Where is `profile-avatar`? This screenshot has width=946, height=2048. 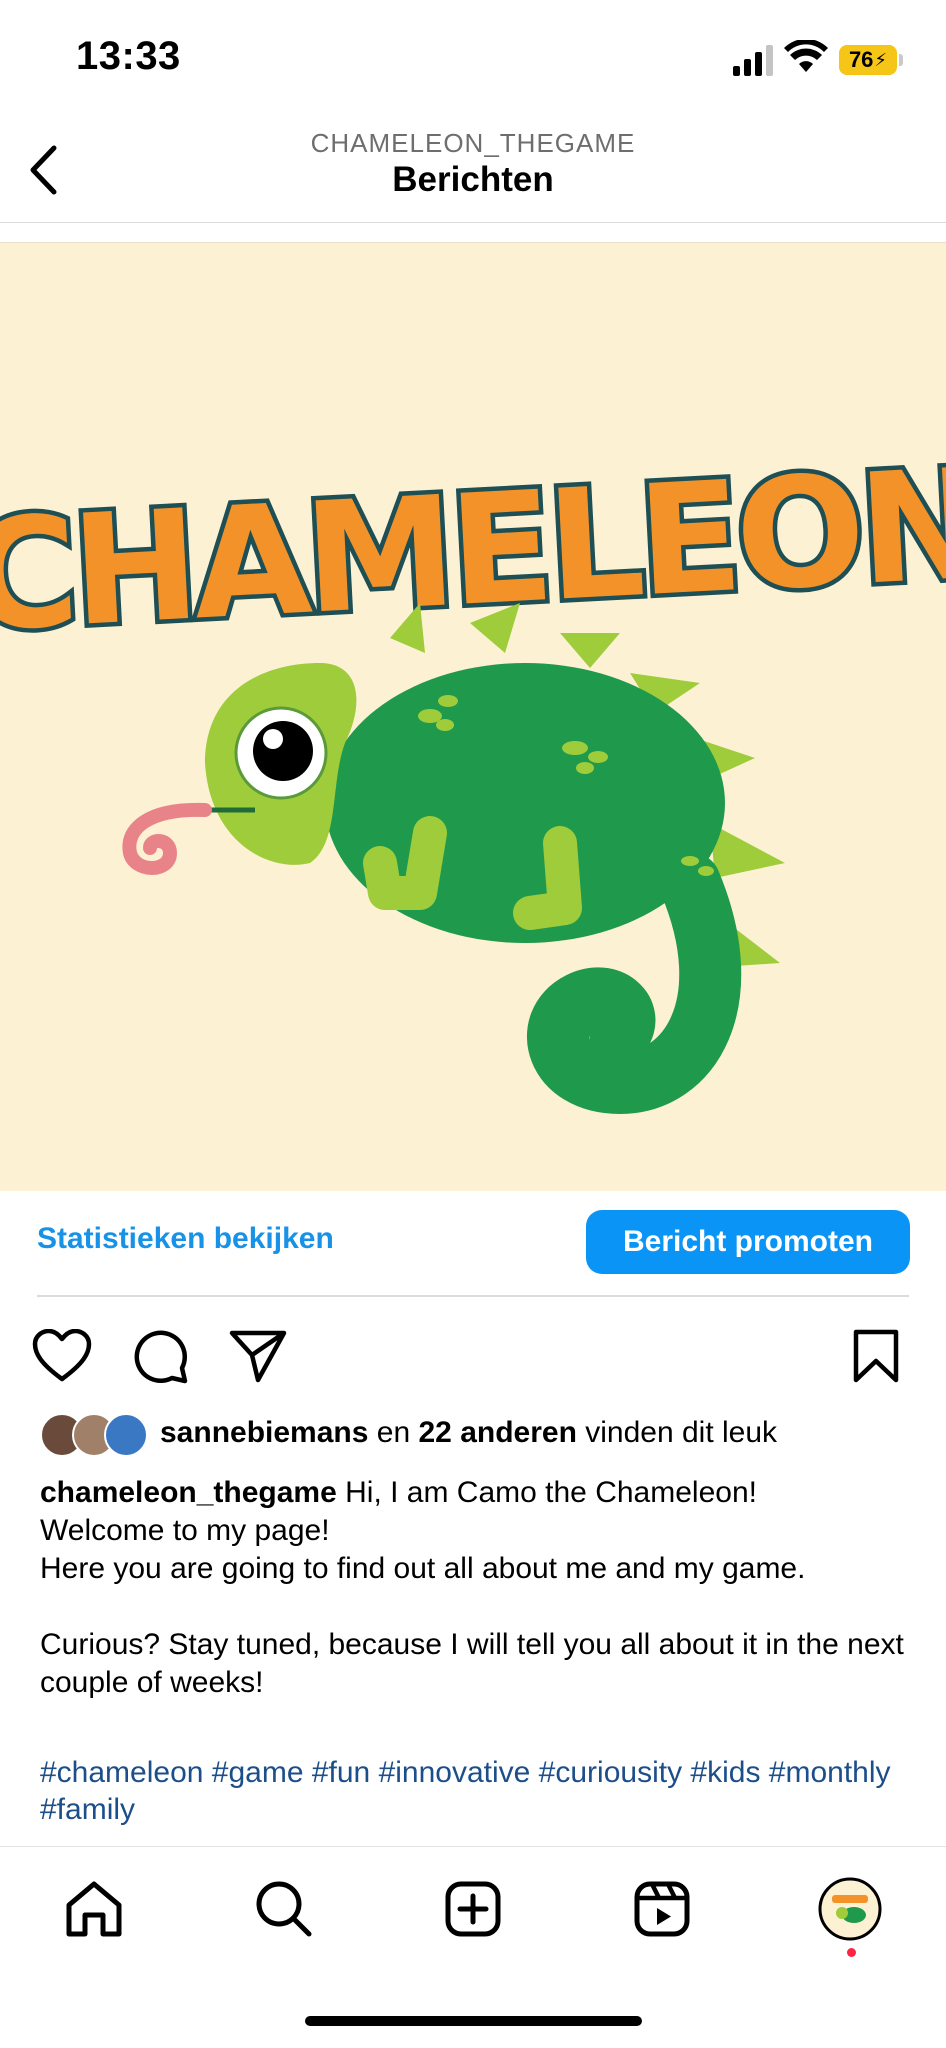 profile-avatar is located at coordinates (850, 1909).